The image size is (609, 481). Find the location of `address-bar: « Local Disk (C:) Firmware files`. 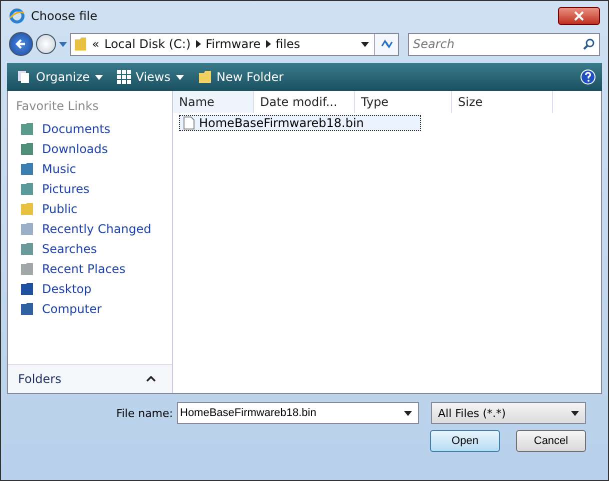

address-bar: « Local Disk (C:) Firmware files is located at coordinates (234, 44).